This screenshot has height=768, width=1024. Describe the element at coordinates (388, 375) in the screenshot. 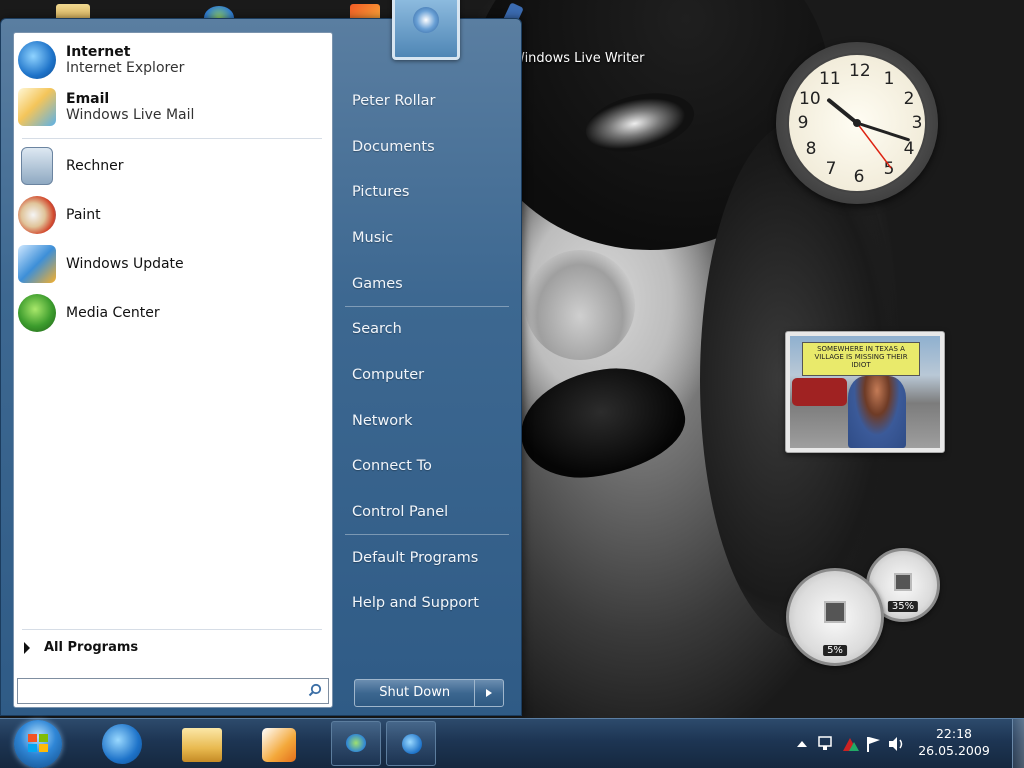

I see `right-item-computer: Computer` at that location.